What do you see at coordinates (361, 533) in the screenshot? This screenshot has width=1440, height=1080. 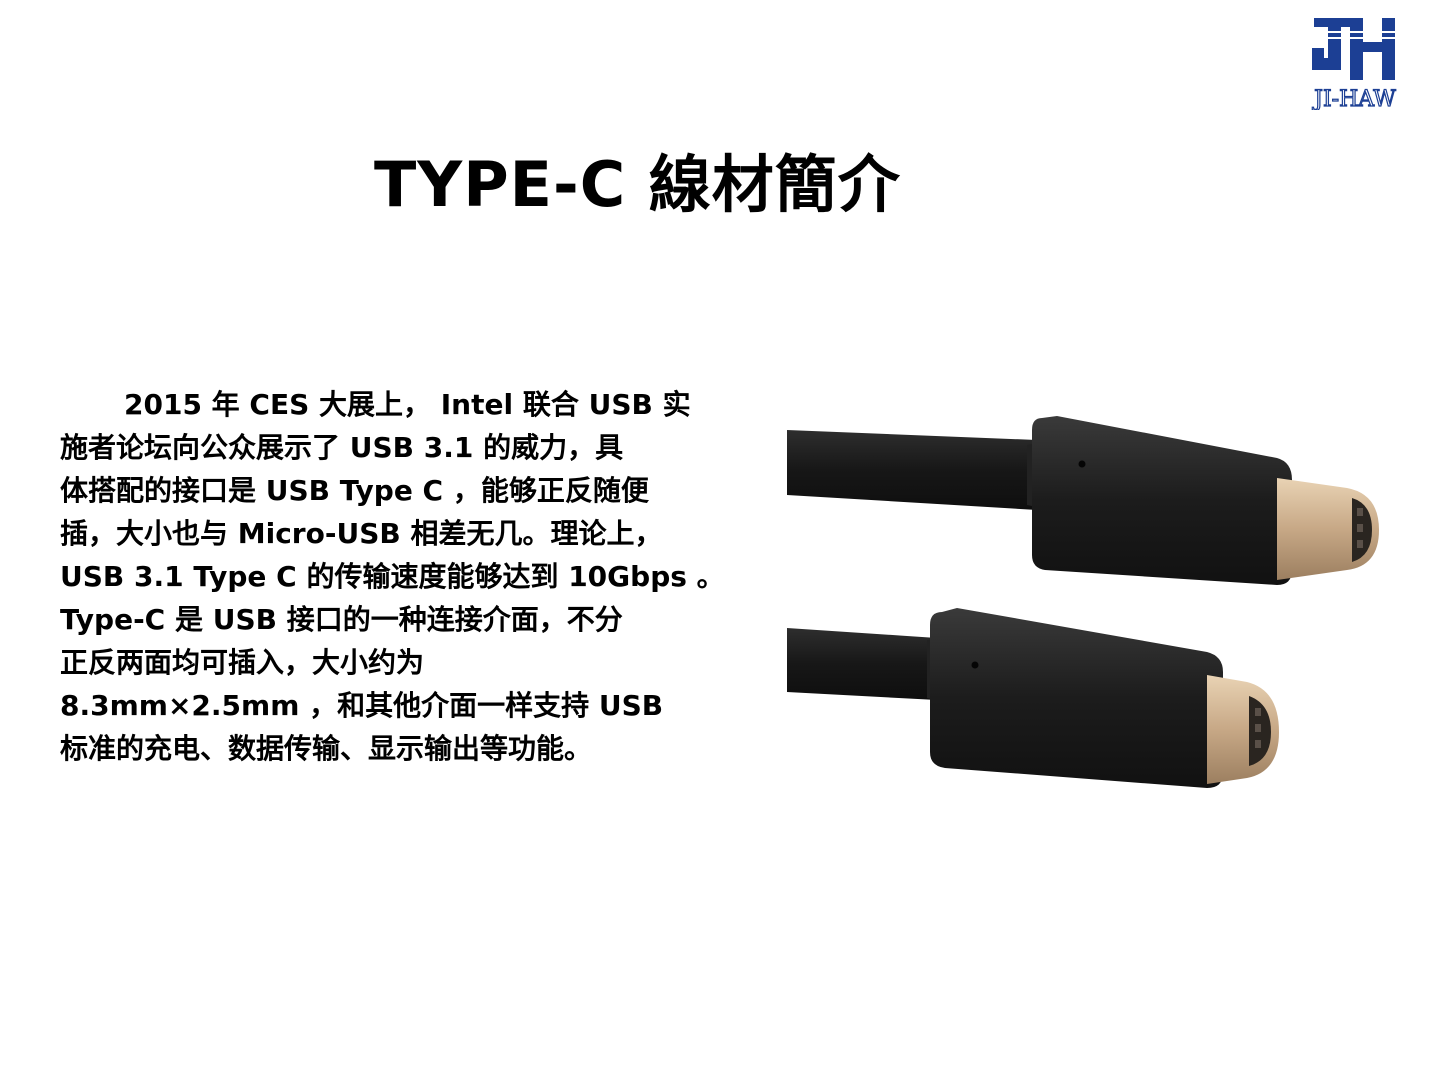 I see `paragraph-line: 插，大小也与 Micro-USB 相差无几。理论上，` at bounding box center [361, 533].